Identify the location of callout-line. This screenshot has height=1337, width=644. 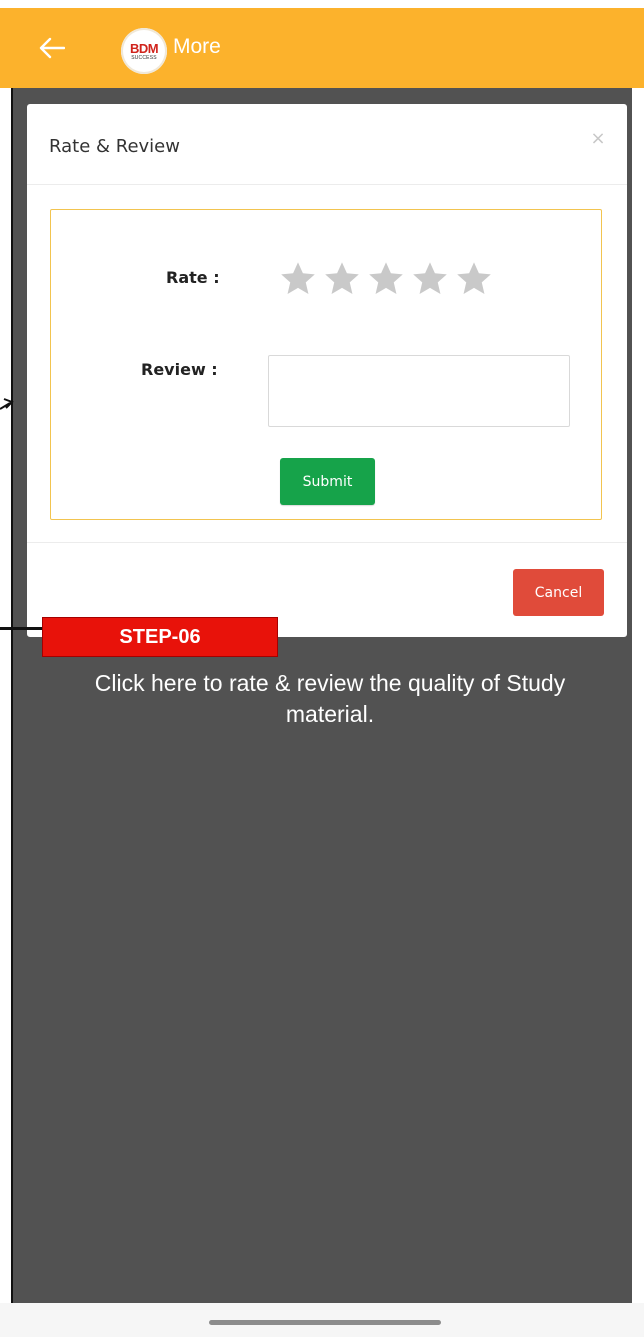
(21, 628).